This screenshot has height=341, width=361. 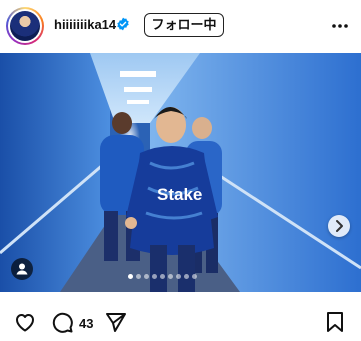 What do you see at coordinates (339, 226) in the screenshot?
I see `next-photo-button` at bounding box center [339, 226].